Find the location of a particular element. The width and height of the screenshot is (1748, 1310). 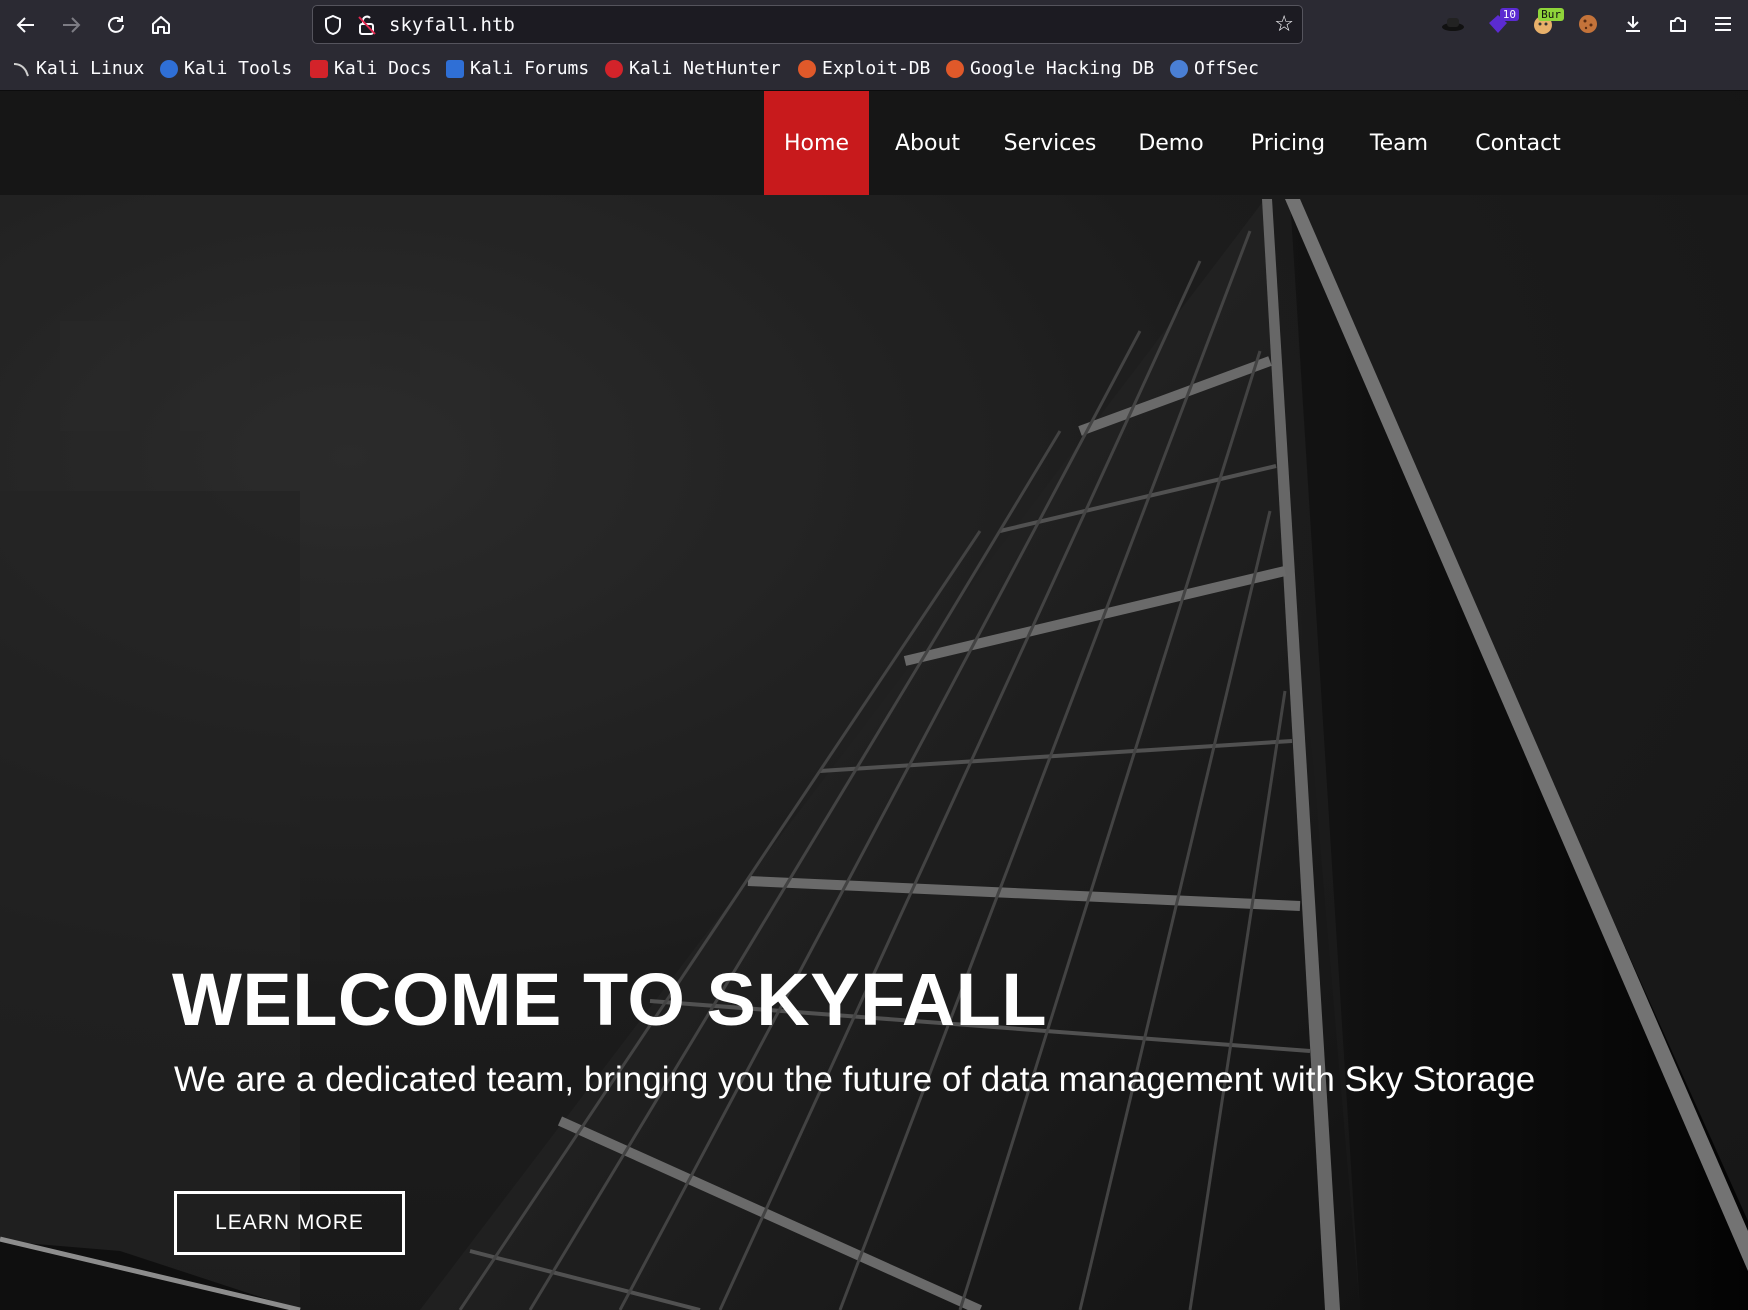

bookmark-kali-nethunter: Kali NetHunter is located at coordinates (693, 68).